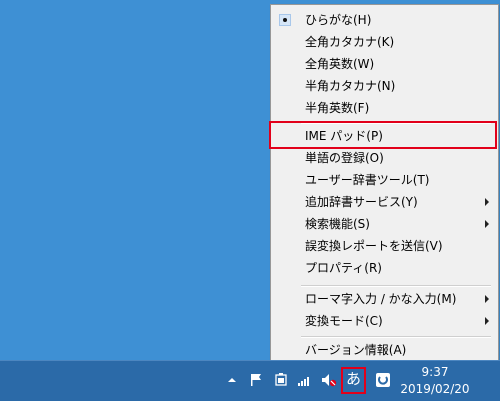 This screenshot has height=401, width=500. I want to click on flag-icon, so click(256, 380).